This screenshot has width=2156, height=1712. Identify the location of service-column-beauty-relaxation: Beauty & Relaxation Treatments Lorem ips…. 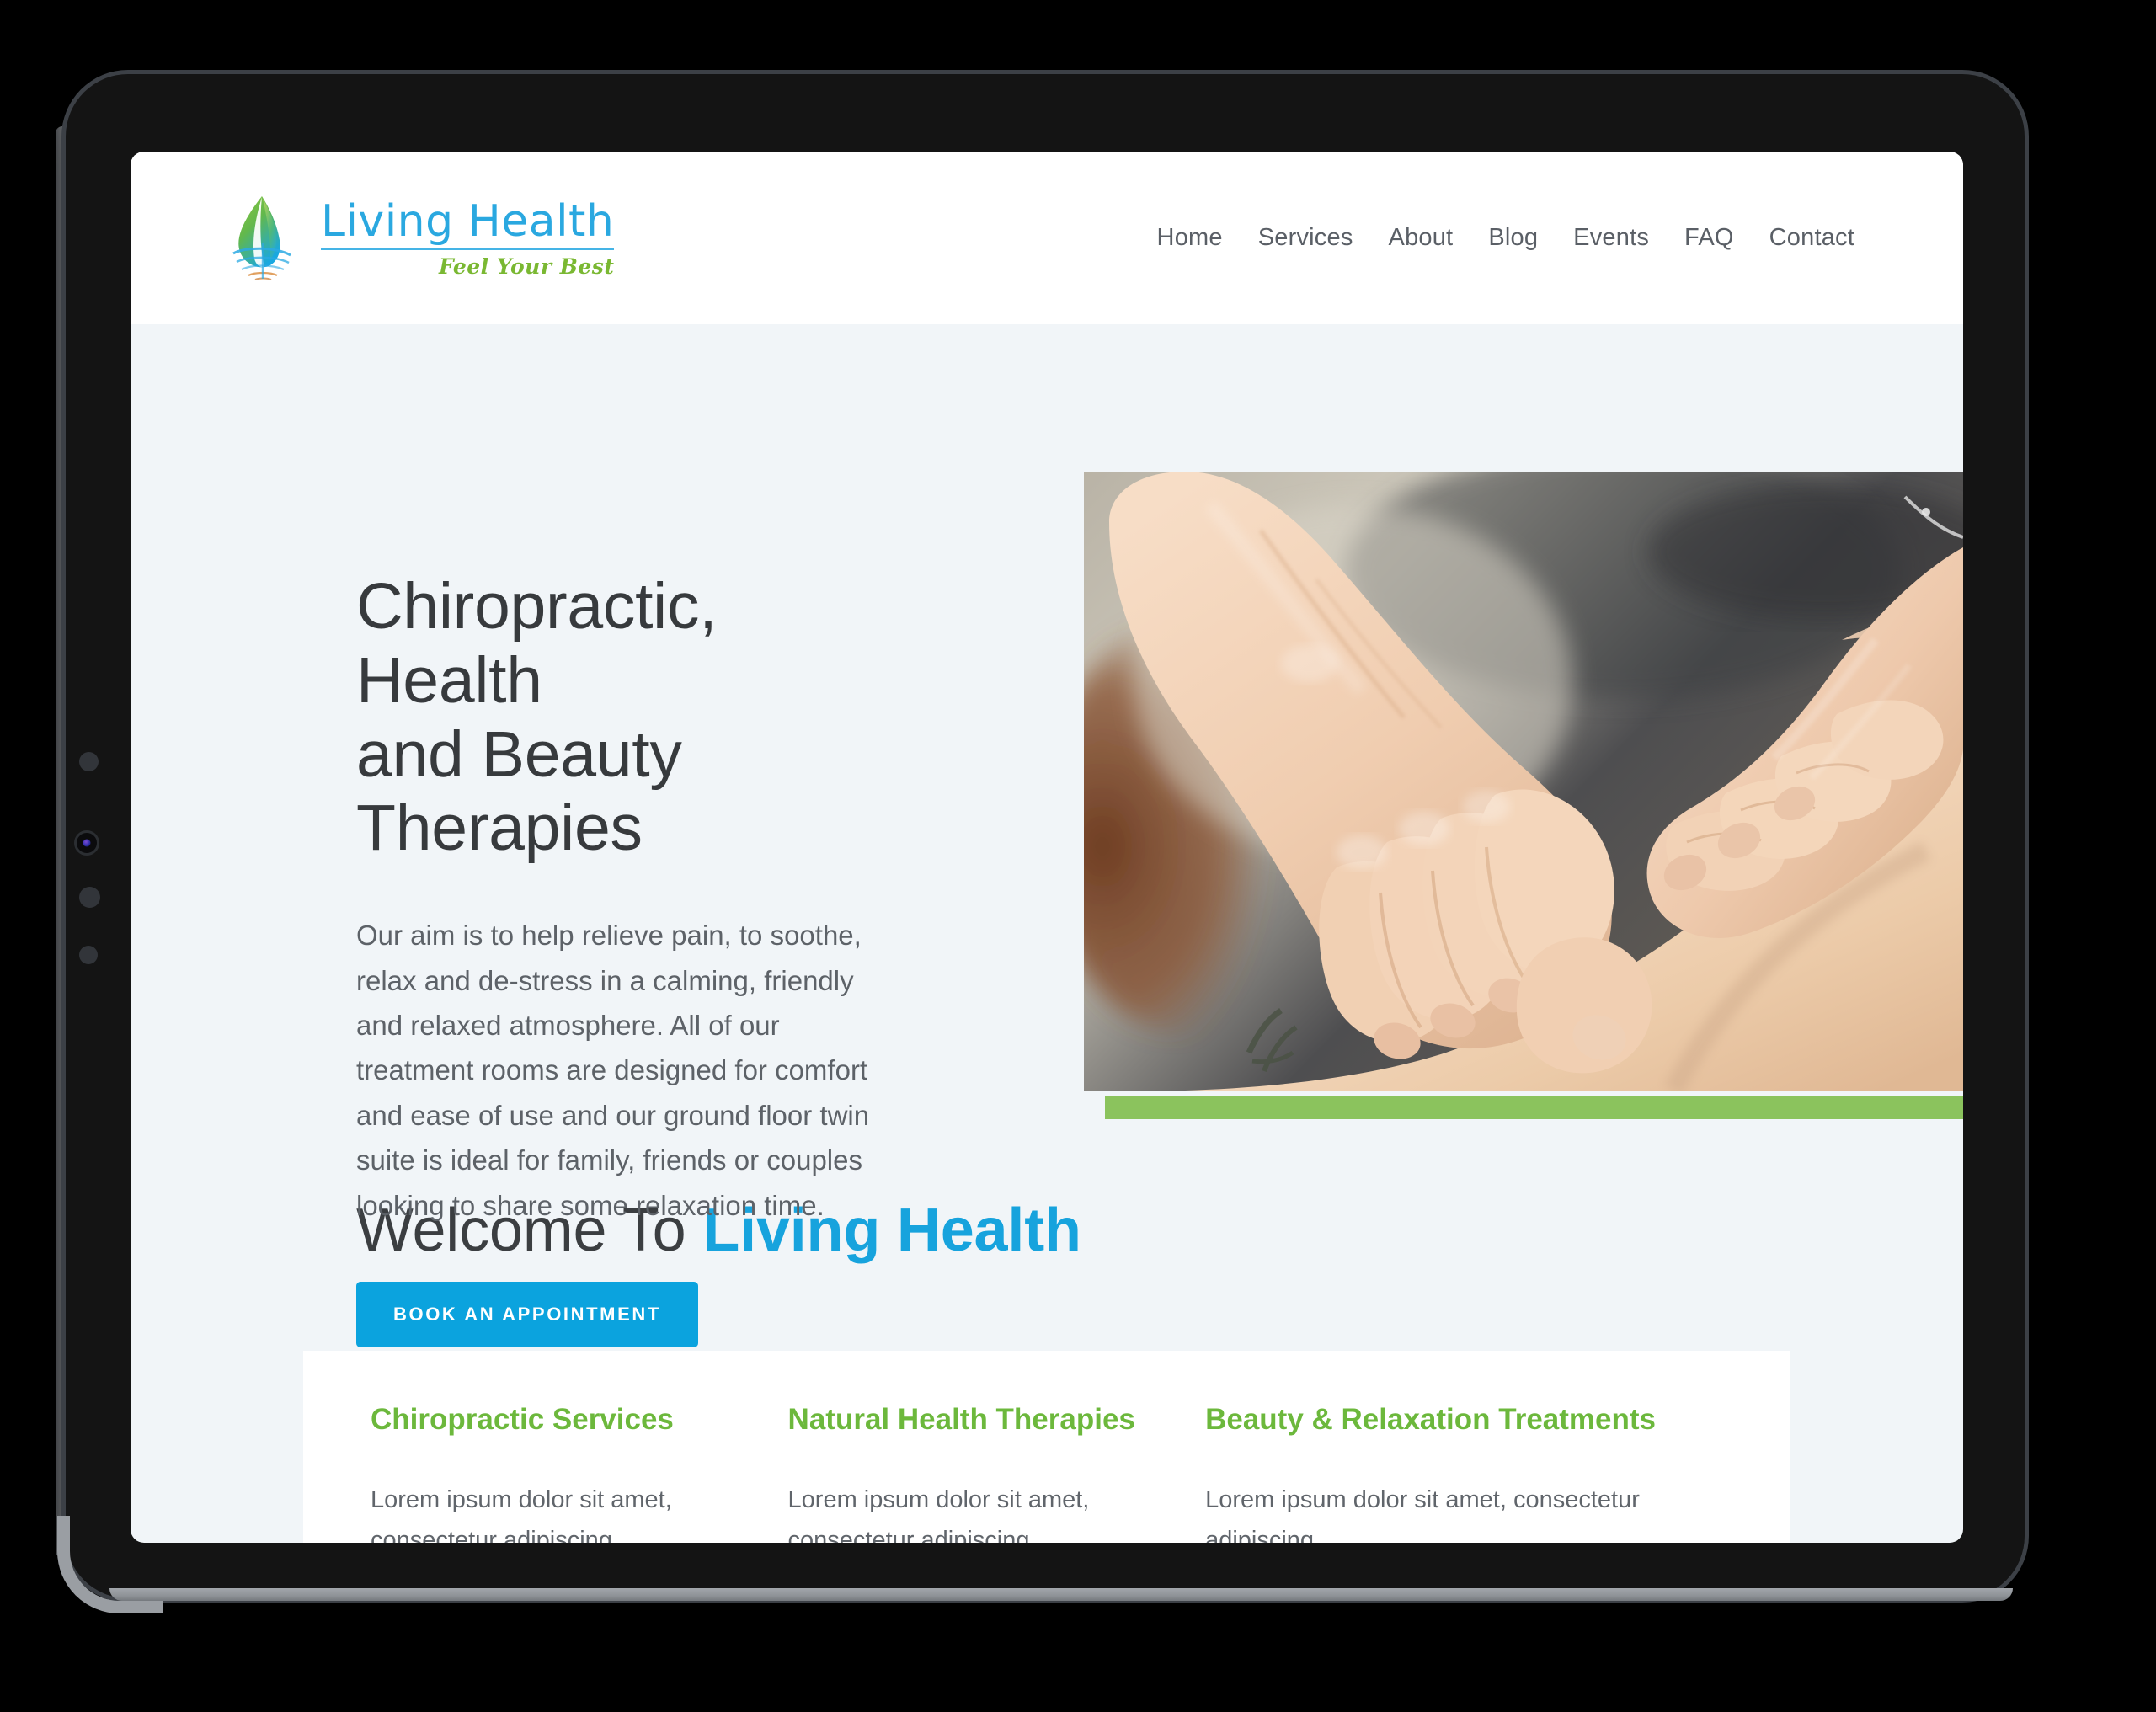
(1464, 1473).